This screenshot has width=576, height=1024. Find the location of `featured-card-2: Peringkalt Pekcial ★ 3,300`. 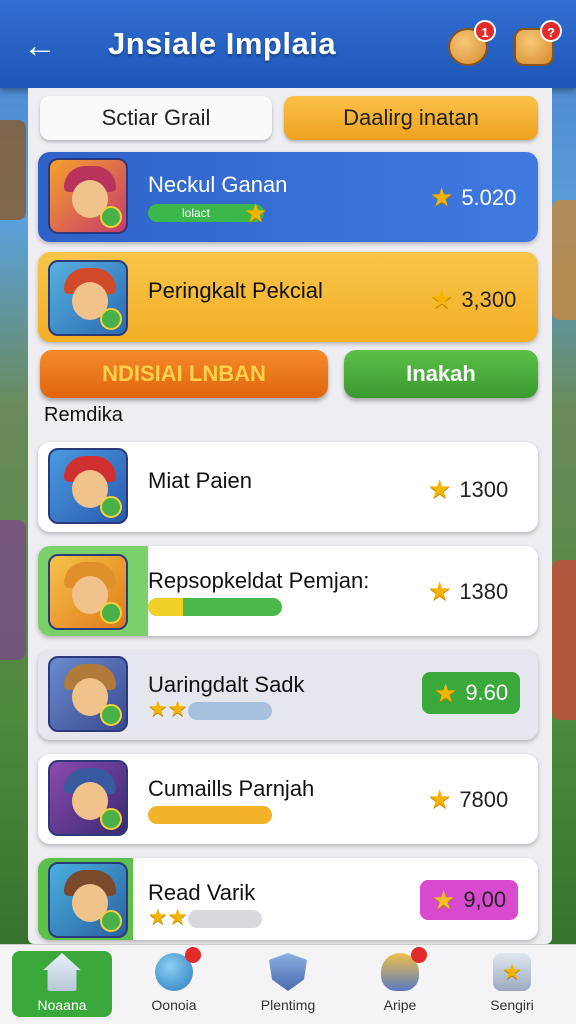

featured-card-2: Peringkalt Pekcial ★ 3,300 is located at coordinates (288, 297).